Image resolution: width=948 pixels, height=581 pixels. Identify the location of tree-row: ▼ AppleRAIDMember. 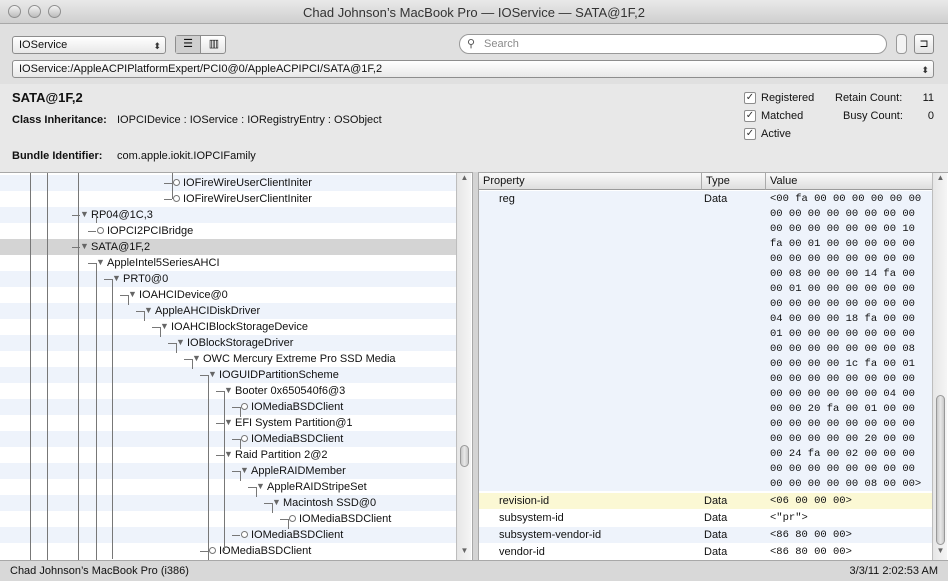
(228, 471).